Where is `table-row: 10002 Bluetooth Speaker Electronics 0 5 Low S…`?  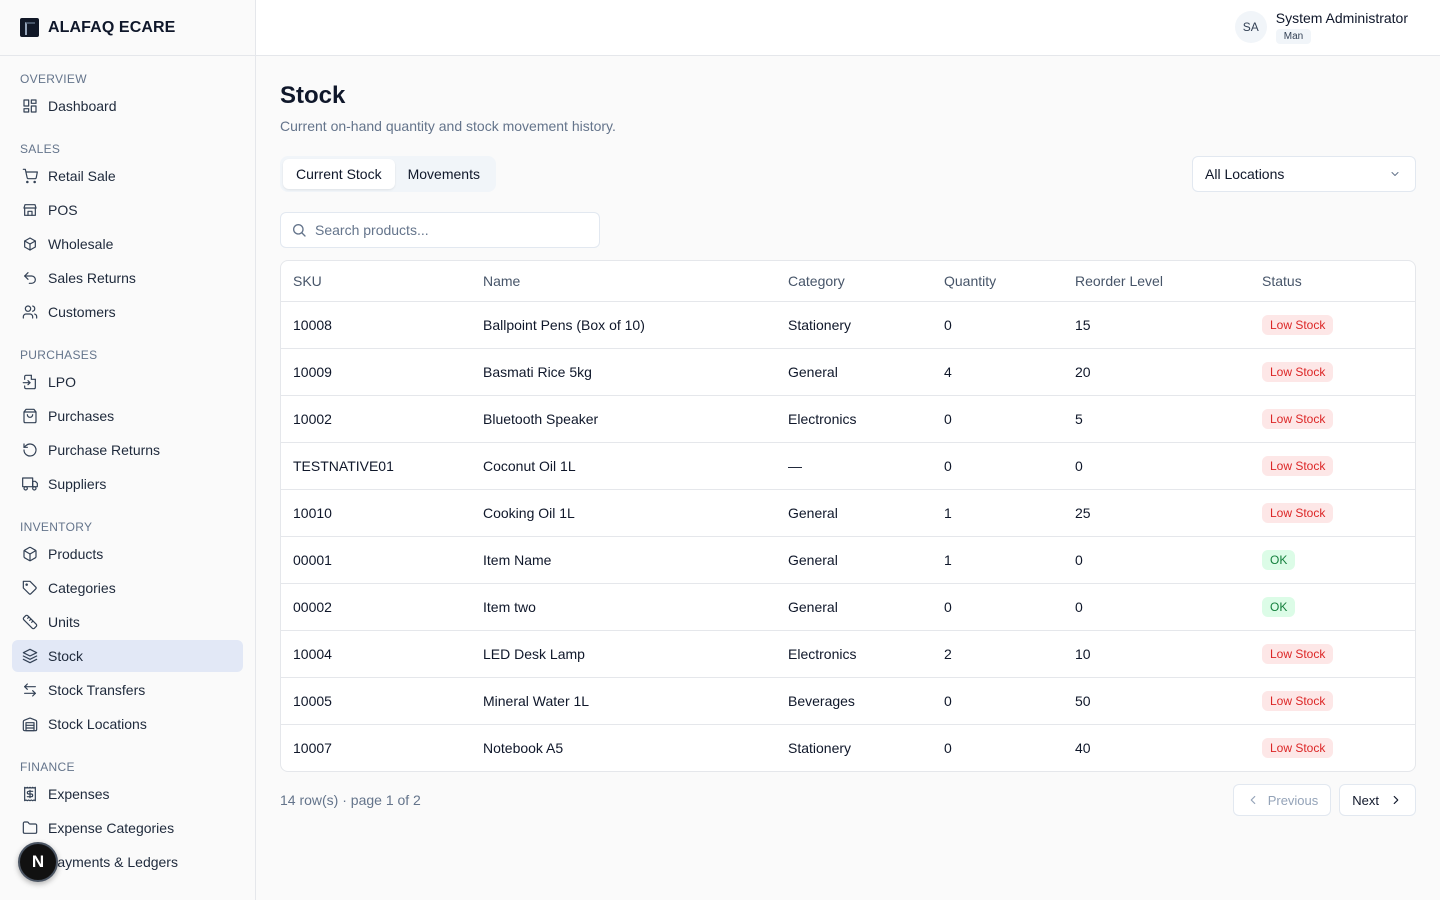
table-row: 10002 Bluetooth Speaker Electronics 0 5 Low S… is located at coordinates (848, 419).